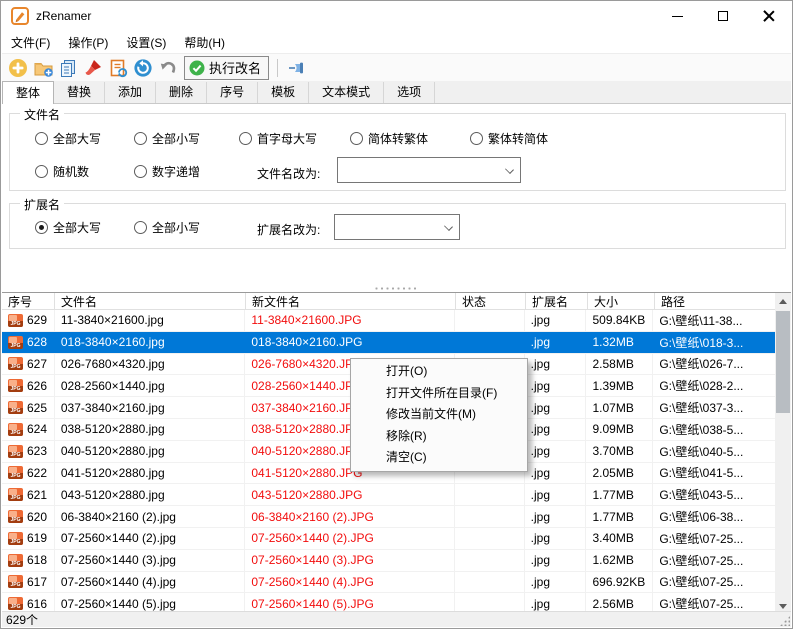  I want to click on window-title: zRenamer, so click(64, 16).